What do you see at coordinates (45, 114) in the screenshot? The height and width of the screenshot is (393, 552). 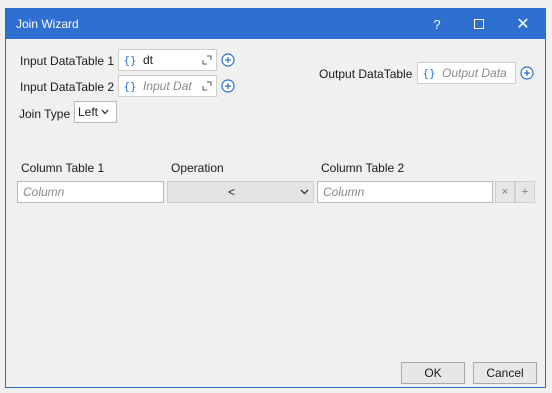 I see `join-type-label: Join Type` at bounding box center [45, 114].